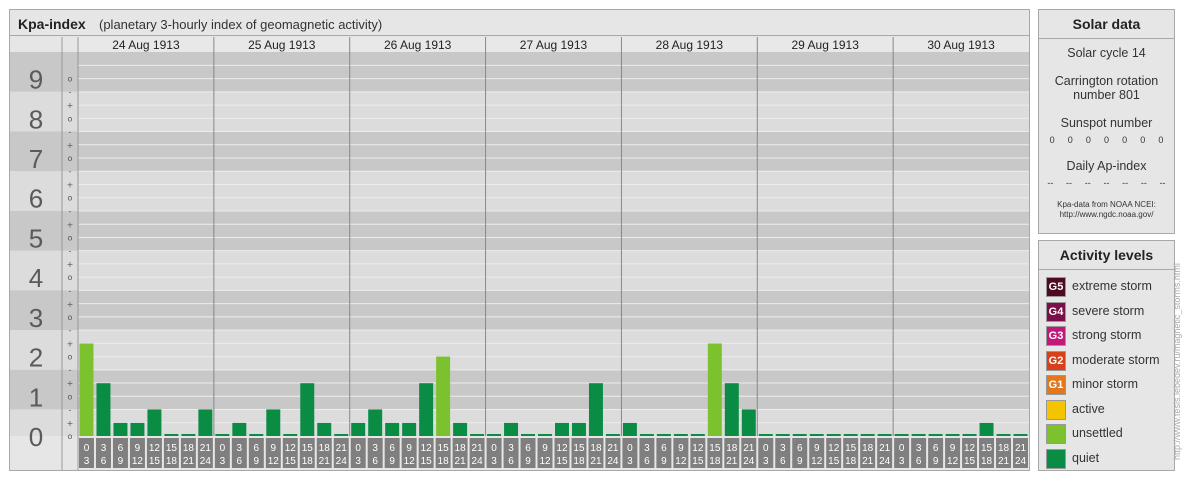 This screenshot has width=1184, height=480. Describe the element at coordinates (1110, 360) in the screenshot. I see `activity-level-item: G2 moderate storm` at that location.